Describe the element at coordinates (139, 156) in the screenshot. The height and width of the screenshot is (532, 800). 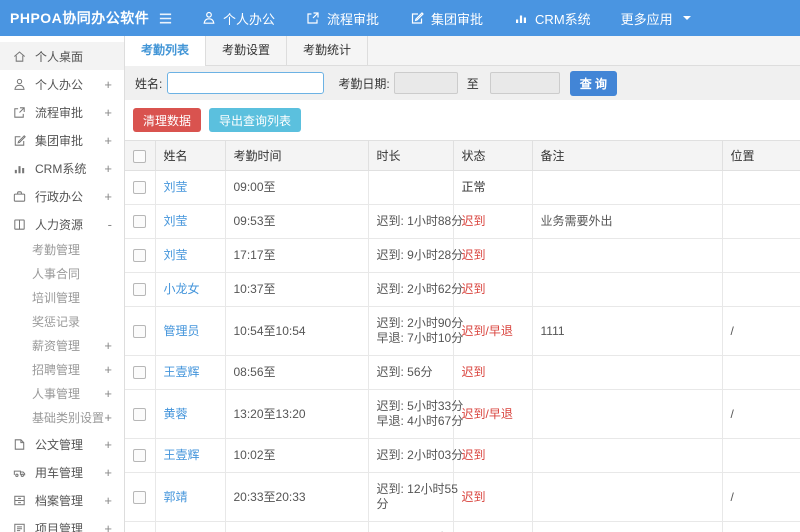
I see `select-all-checkbox` at that location.